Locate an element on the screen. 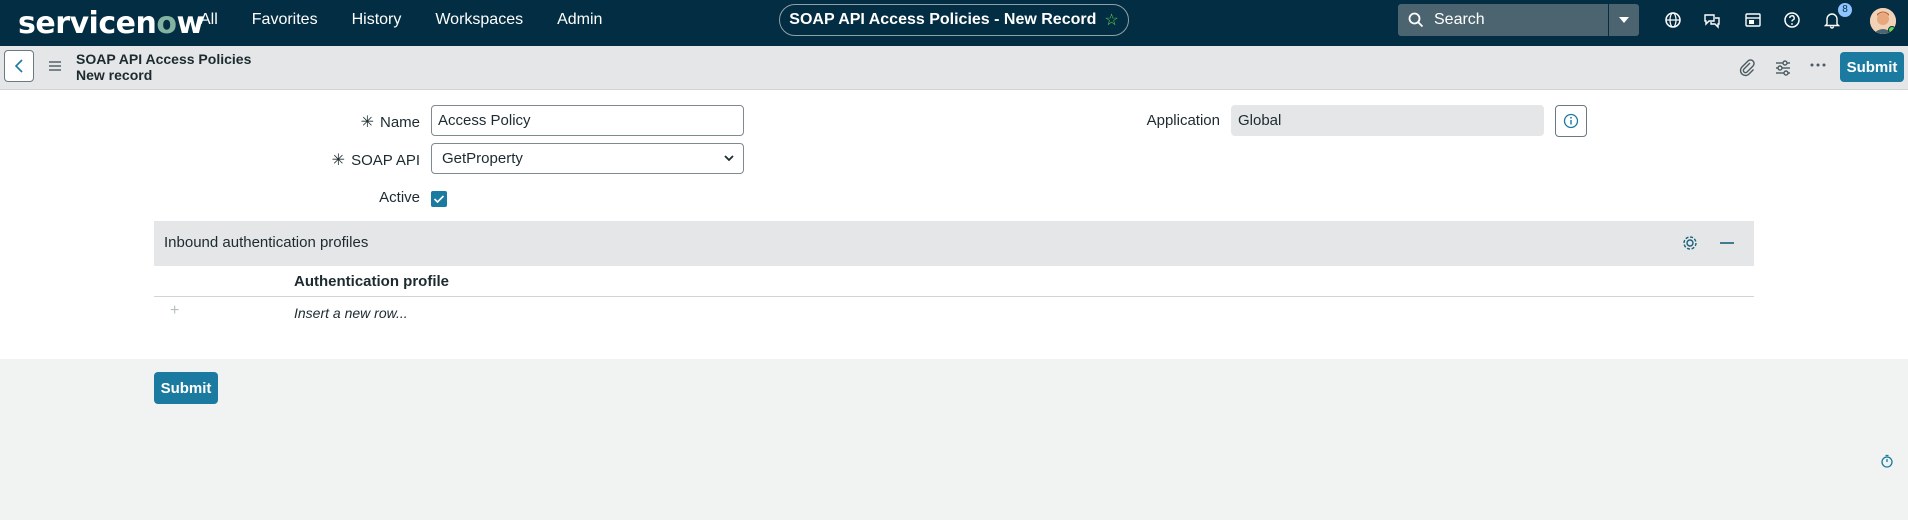 This screenshot has height=520, width=1908. nav-item-admin: Admin is located at coordinates (579, 20).